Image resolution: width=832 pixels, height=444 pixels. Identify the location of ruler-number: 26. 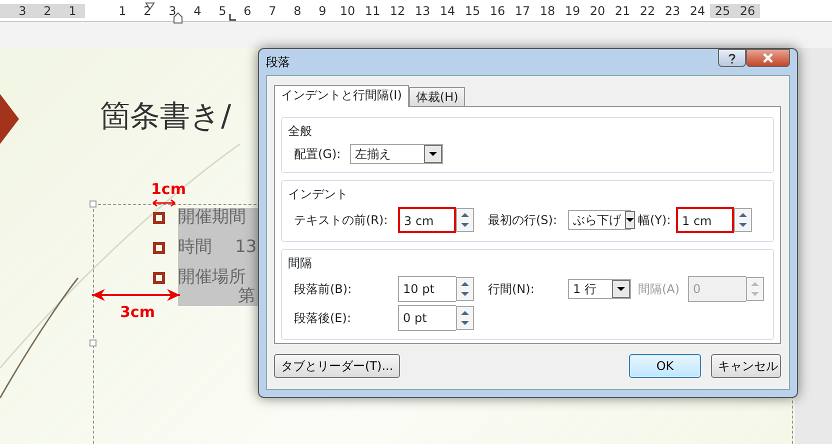
(747, 11).